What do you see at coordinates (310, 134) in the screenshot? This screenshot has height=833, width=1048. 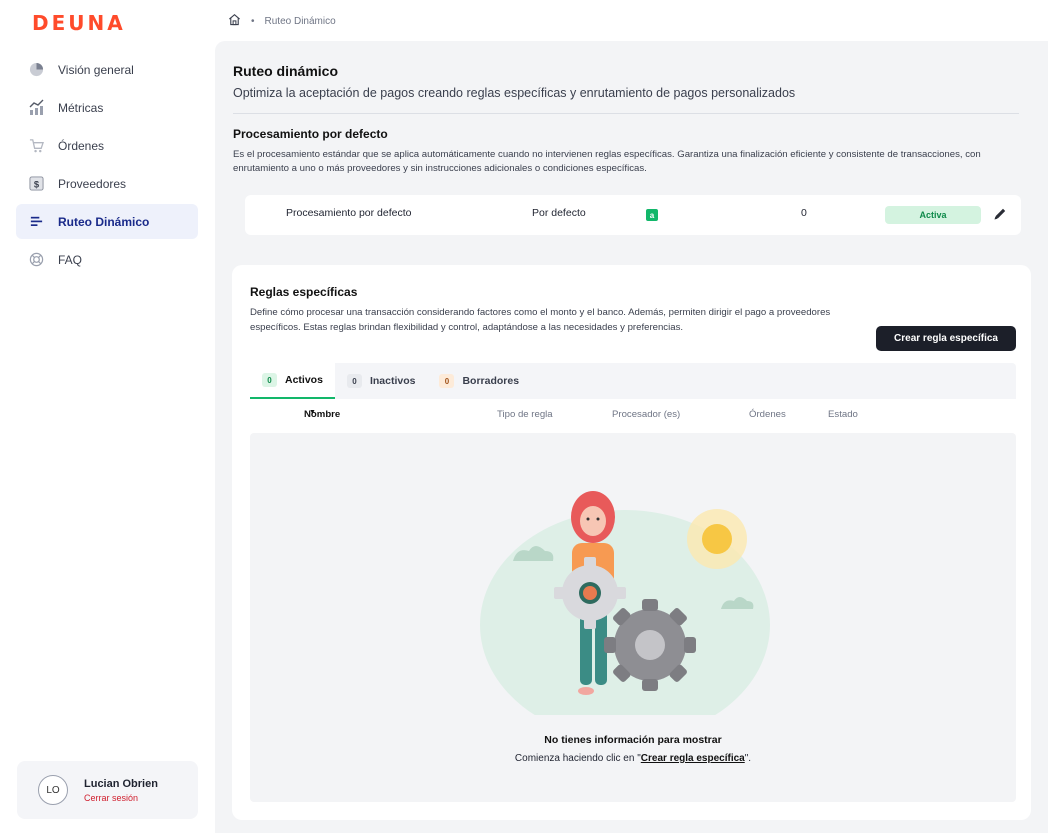 I see `default-processing-title: Procesamiento por defecto` at bounding box center [310, 134].